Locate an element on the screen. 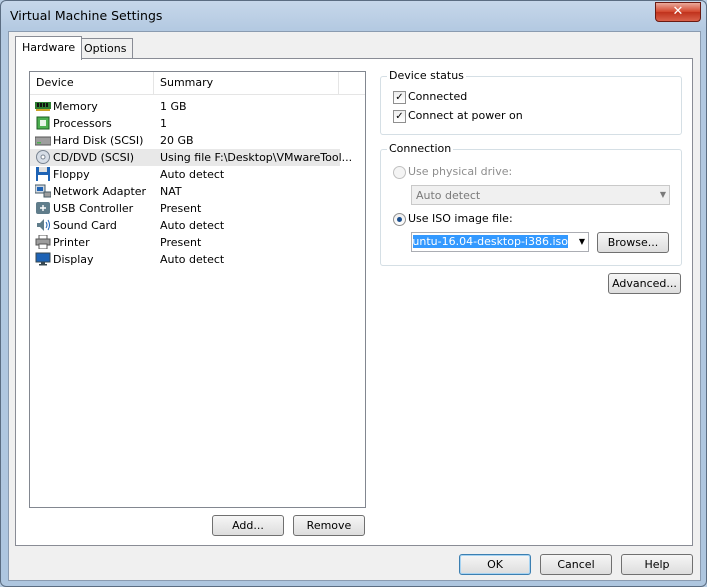 The image size is (707, 587). floppy-icon is located at coordinates (43, 174).